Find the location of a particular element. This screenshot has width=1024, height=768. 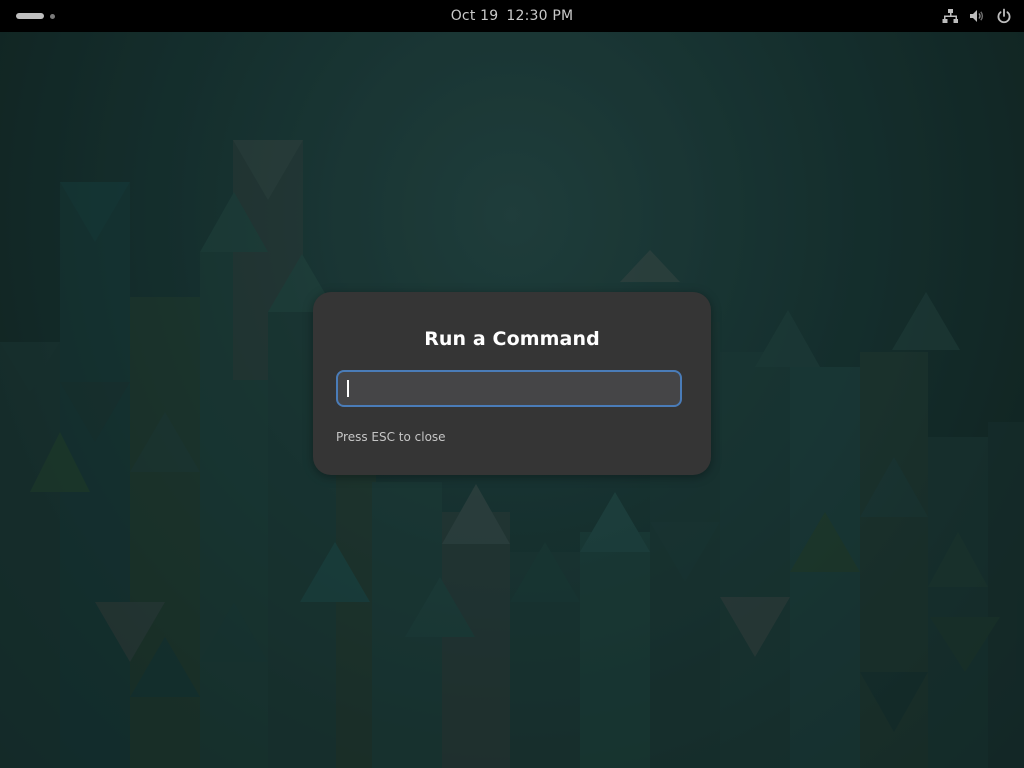

run-command-dialog: Run a Command Press ESC to close is located at coordinates (512, 383).